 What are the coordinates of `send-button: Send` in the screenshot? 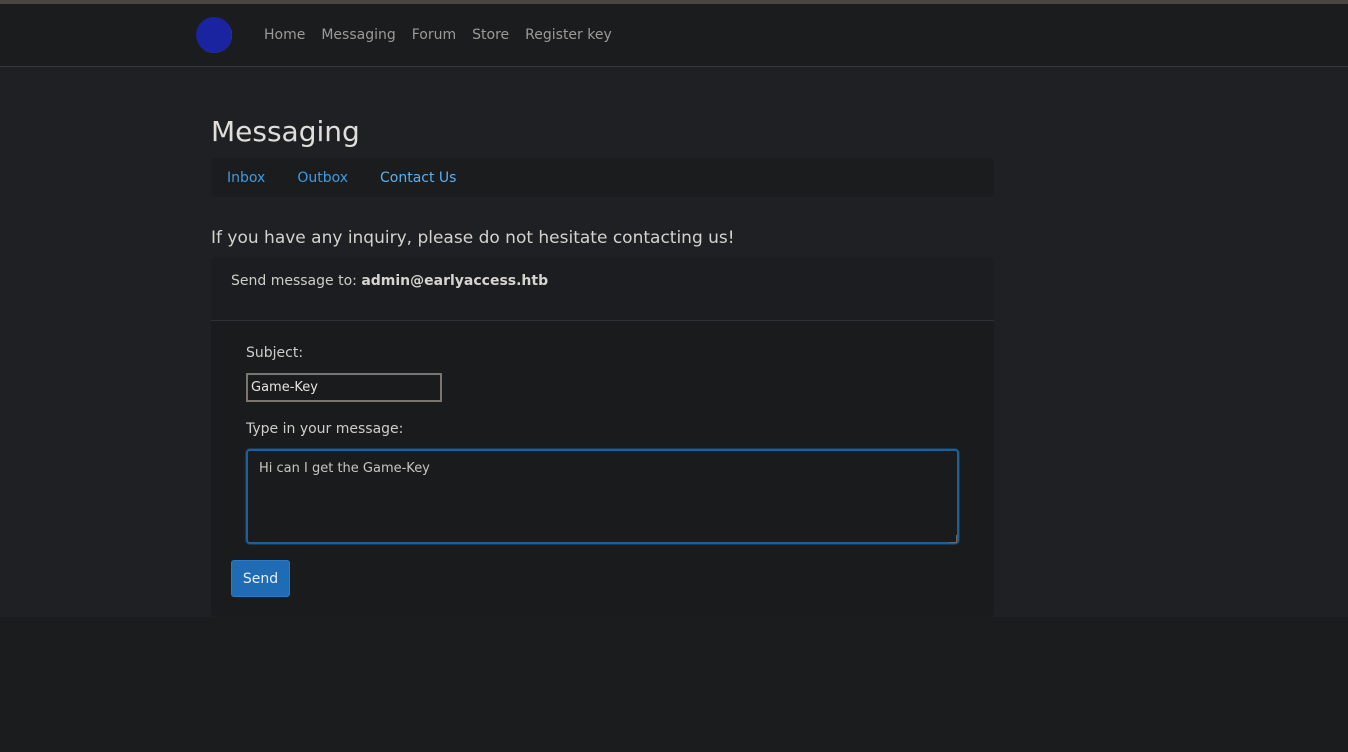 It's located at (260, 578).